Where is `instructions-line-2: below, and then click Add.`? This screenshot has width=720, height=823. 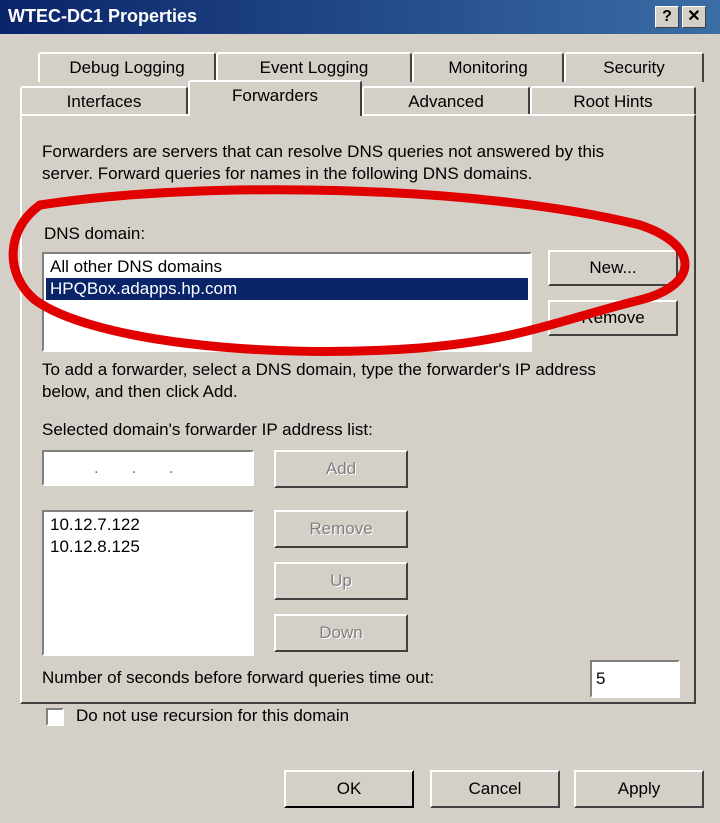 instructions-line-2: below, and then click Add. is located at coordinates (140, 391).